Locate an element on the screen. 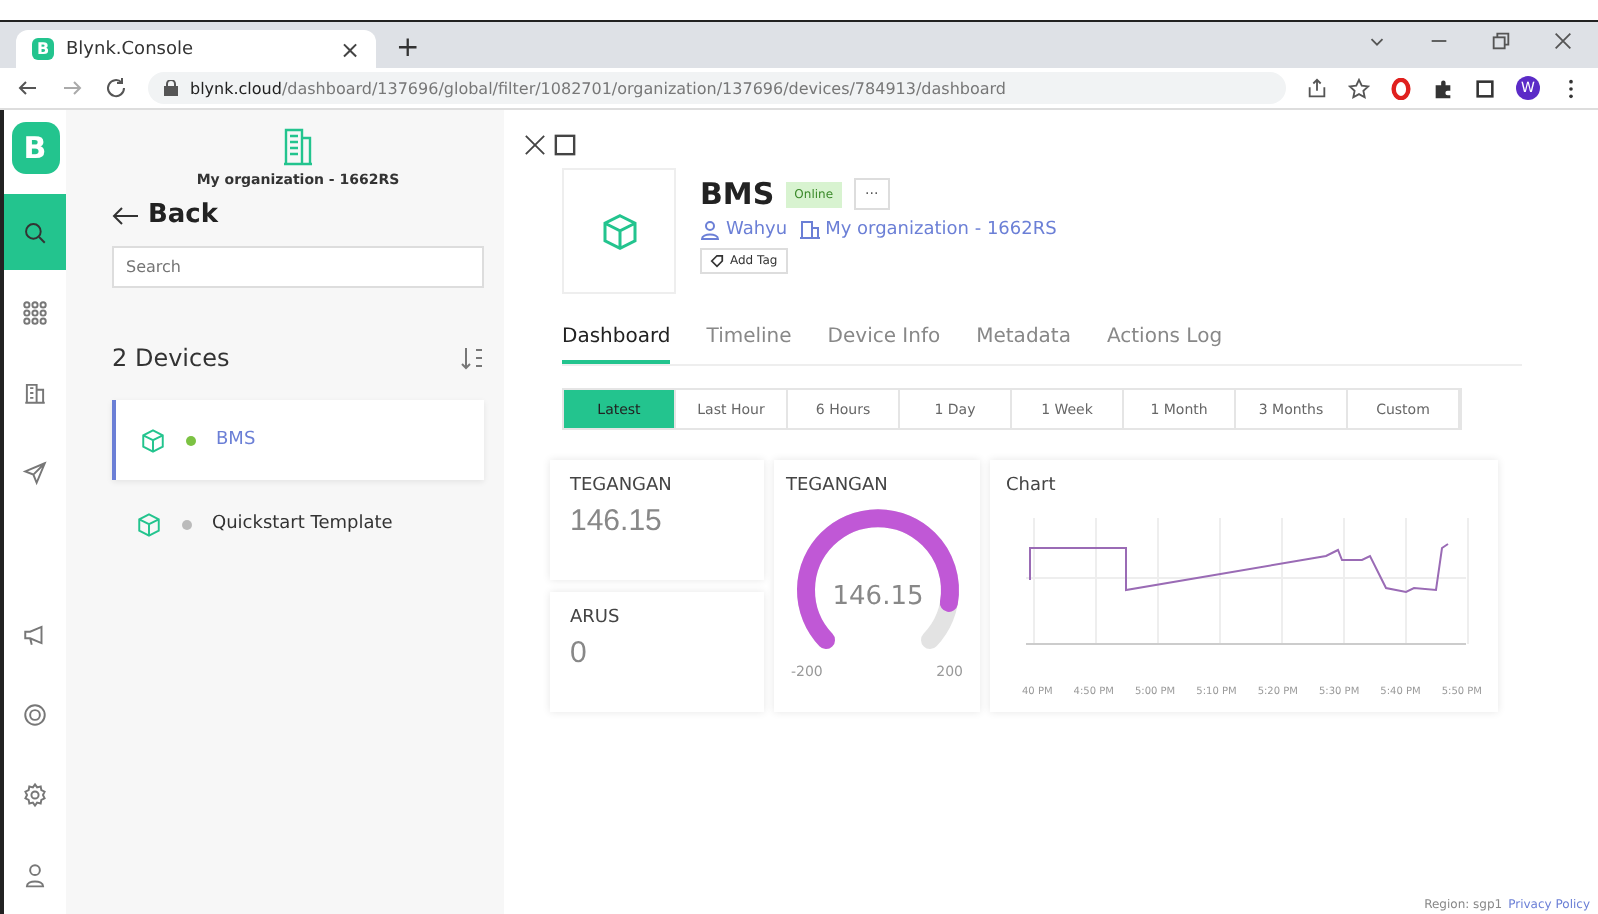  share-icon is located at coordinates (1317, 88).